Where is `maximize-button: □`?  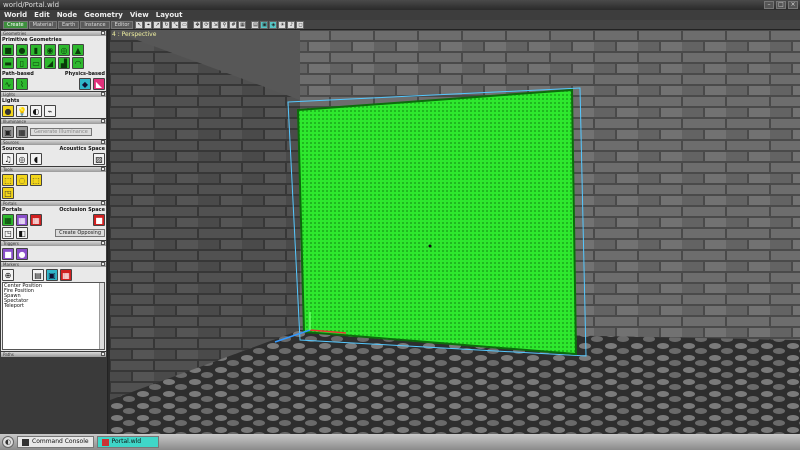 maximize-button: □ is located at coordinates (781, 5).